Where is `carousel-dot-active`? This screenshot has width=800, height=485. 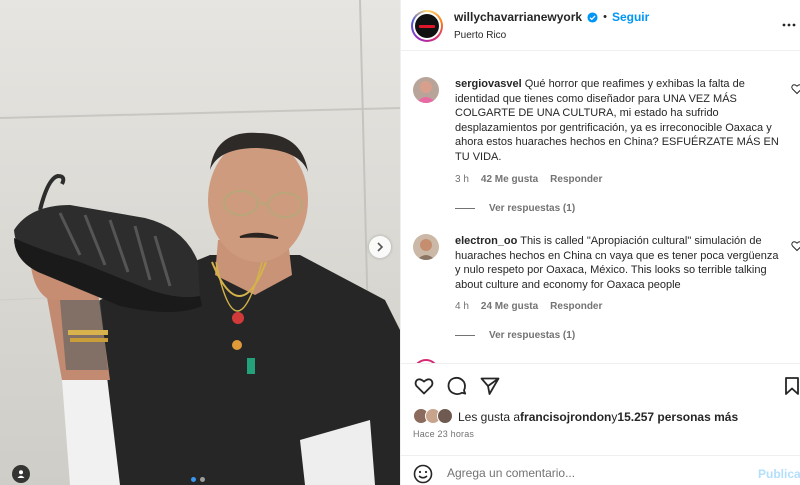 carousel-dot-active is located at coordinates (193, 479).